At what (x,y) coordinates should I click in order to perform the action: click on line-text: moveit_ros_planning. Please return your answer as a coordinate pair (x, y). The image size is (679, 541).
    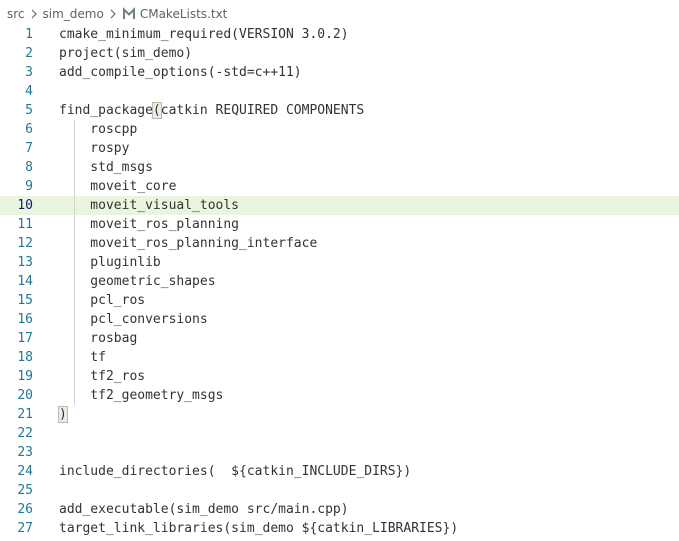
    Looking at the image, I should click on (149, 224).